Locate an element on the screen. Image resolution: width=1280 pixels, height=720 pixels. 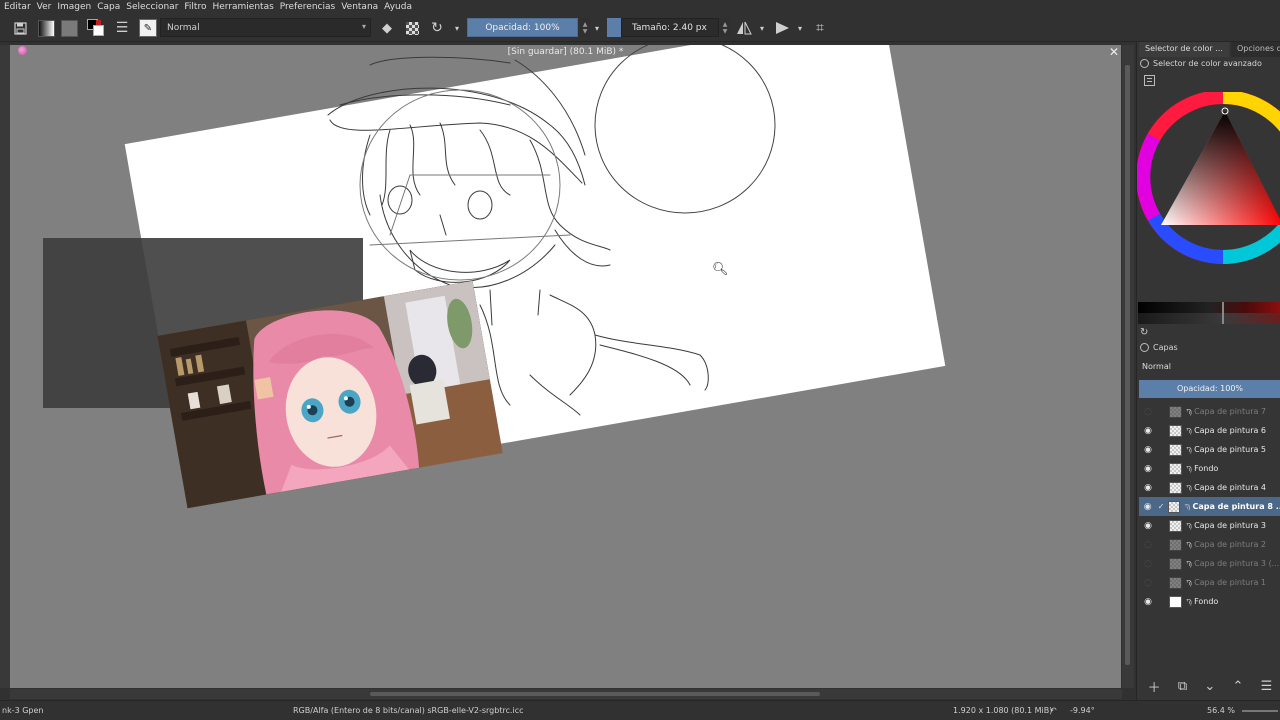
brush-settings-icon: ☰ is located at coordinates (122, 28).